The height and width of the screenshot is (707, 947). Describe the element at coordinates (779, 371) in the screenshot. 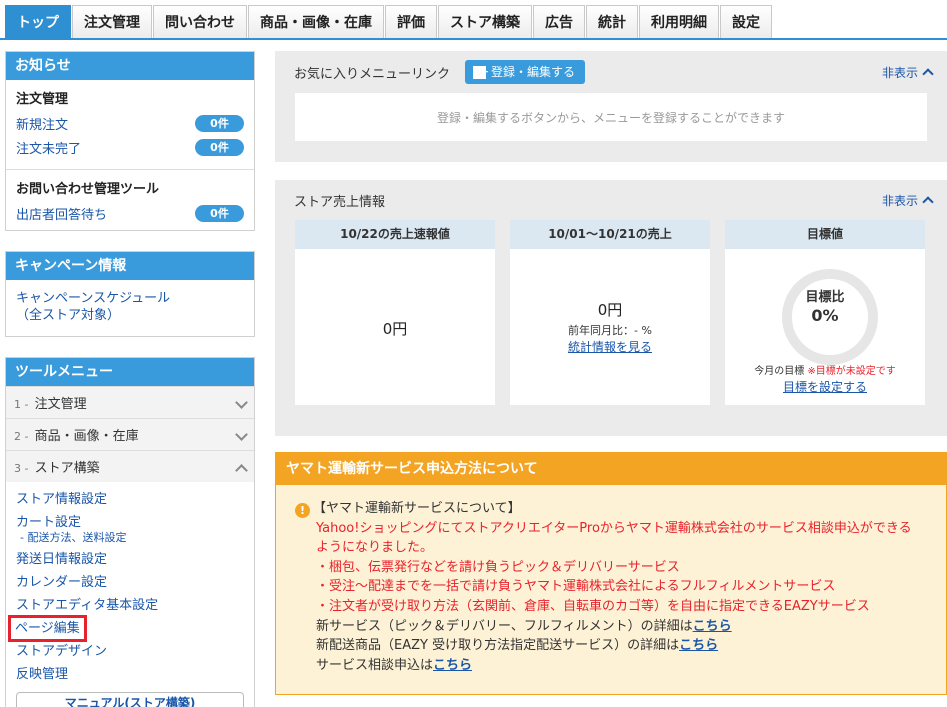

I see `monthly-goal-label: 今月の目標` at that location.